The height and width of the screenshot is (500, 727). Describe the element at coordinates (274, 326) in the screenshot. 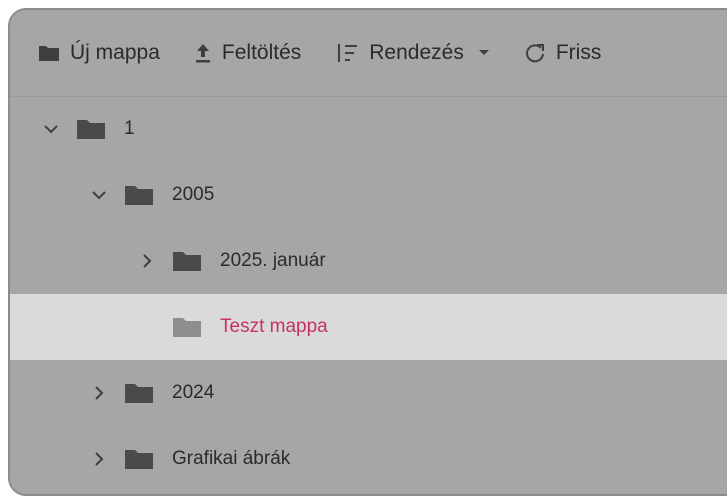

I see `tree-item-label: Teszt mappa` at that location.